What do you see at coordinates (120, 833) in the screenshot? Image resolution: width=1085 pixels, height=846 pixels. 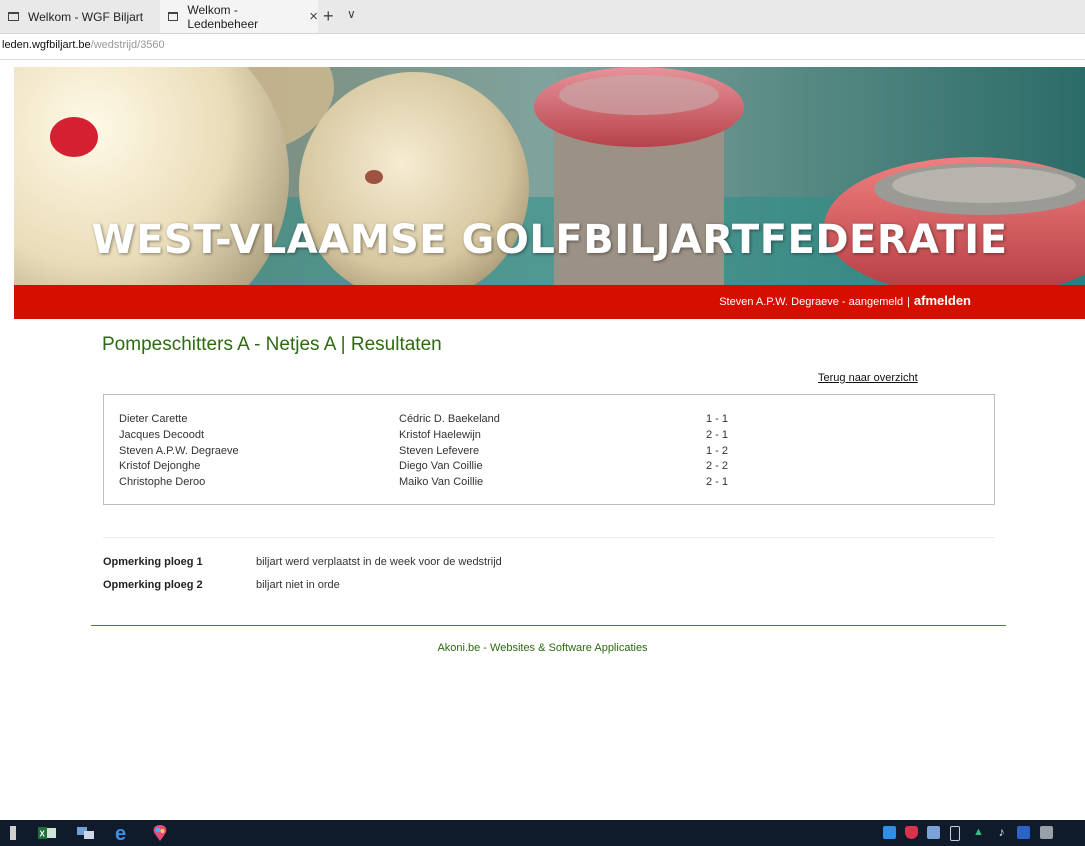 I see `svg-text: e` at bounding box center [120, 833].